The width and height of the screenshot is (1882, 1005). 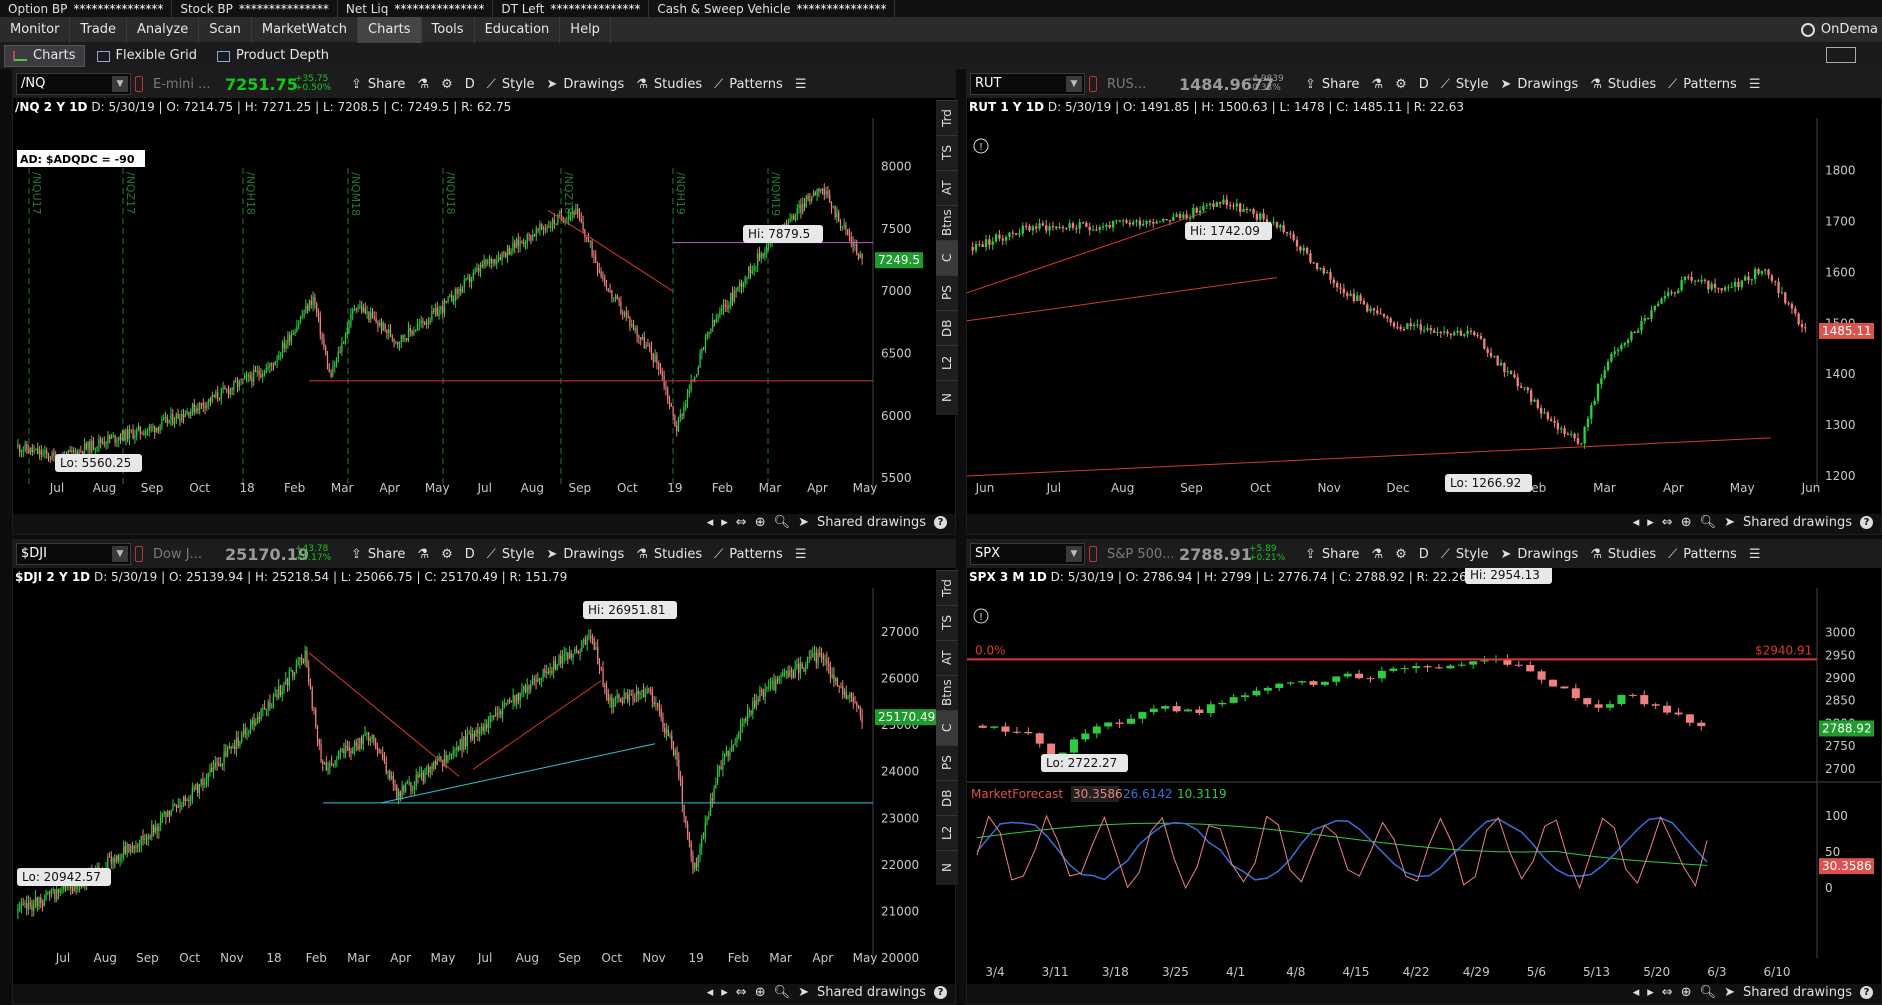 I want to click on ondemand-button: OnDema, so click(x=1839, y=30).